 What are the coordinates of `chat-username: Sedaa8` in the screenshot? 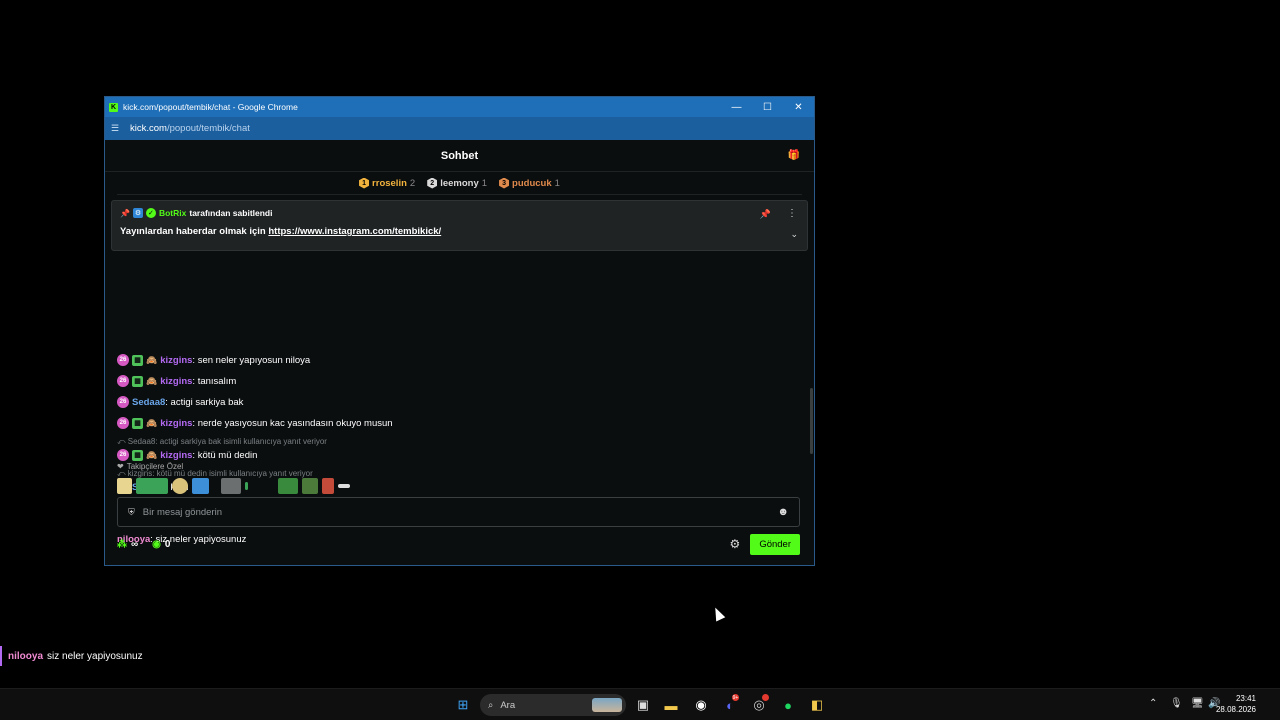 It's located at (148, 402).